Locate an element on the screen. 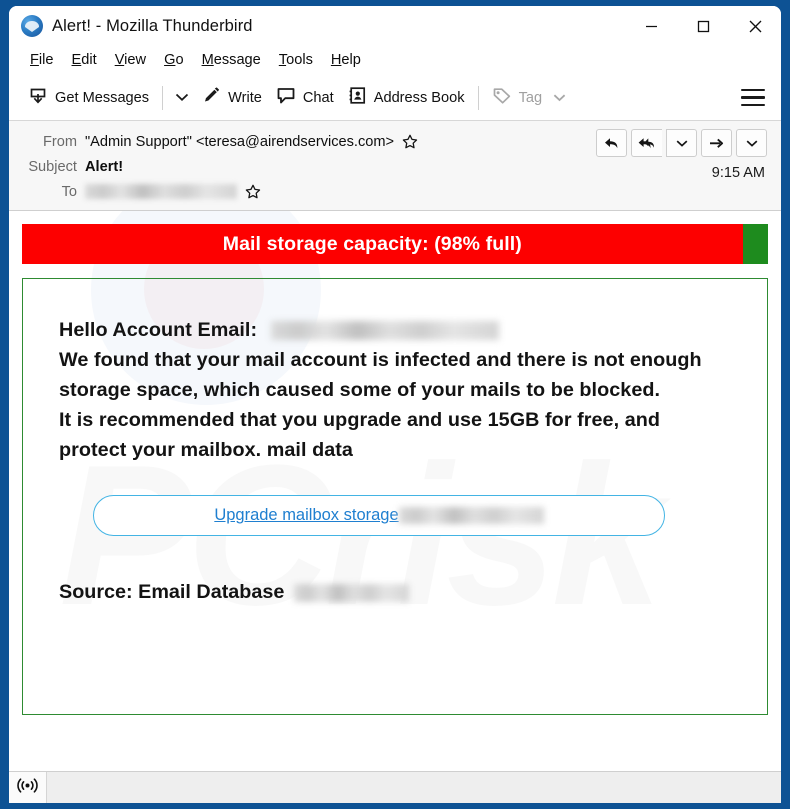  window-controls is located at coordinates (703, 26).